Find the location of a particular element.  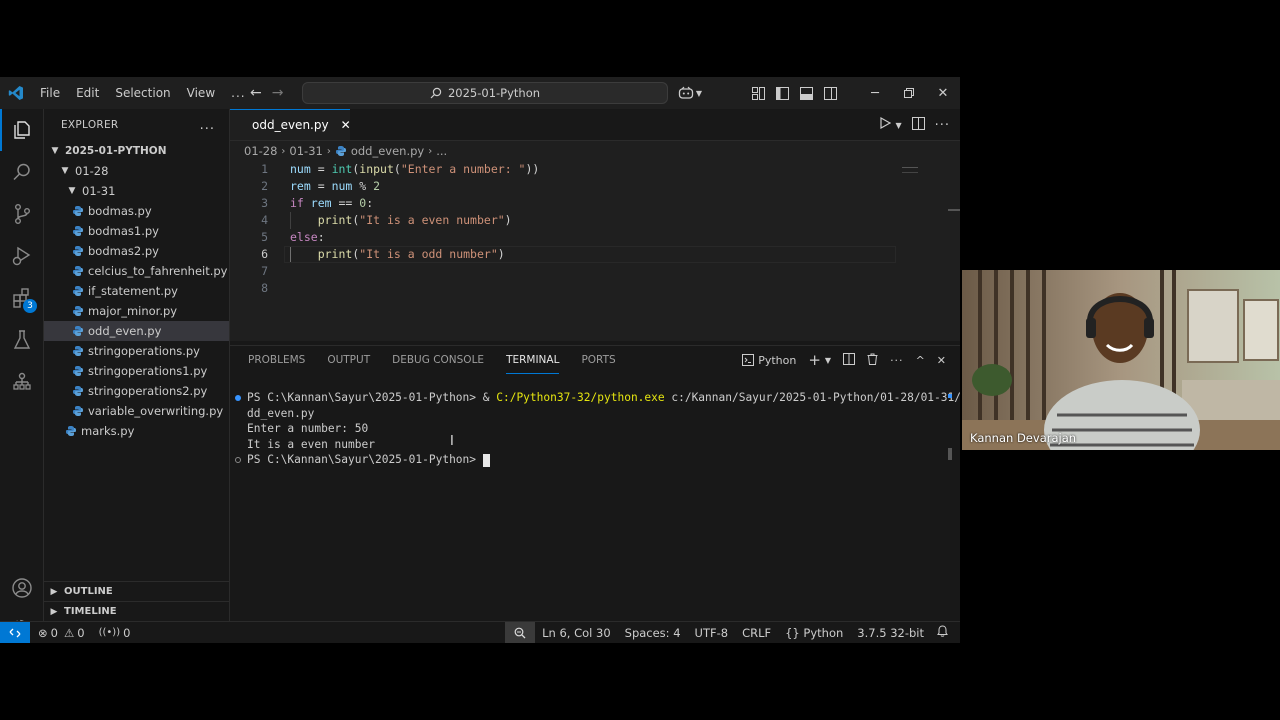

tab-ports: PORTS is located at coordinates (598, 360).